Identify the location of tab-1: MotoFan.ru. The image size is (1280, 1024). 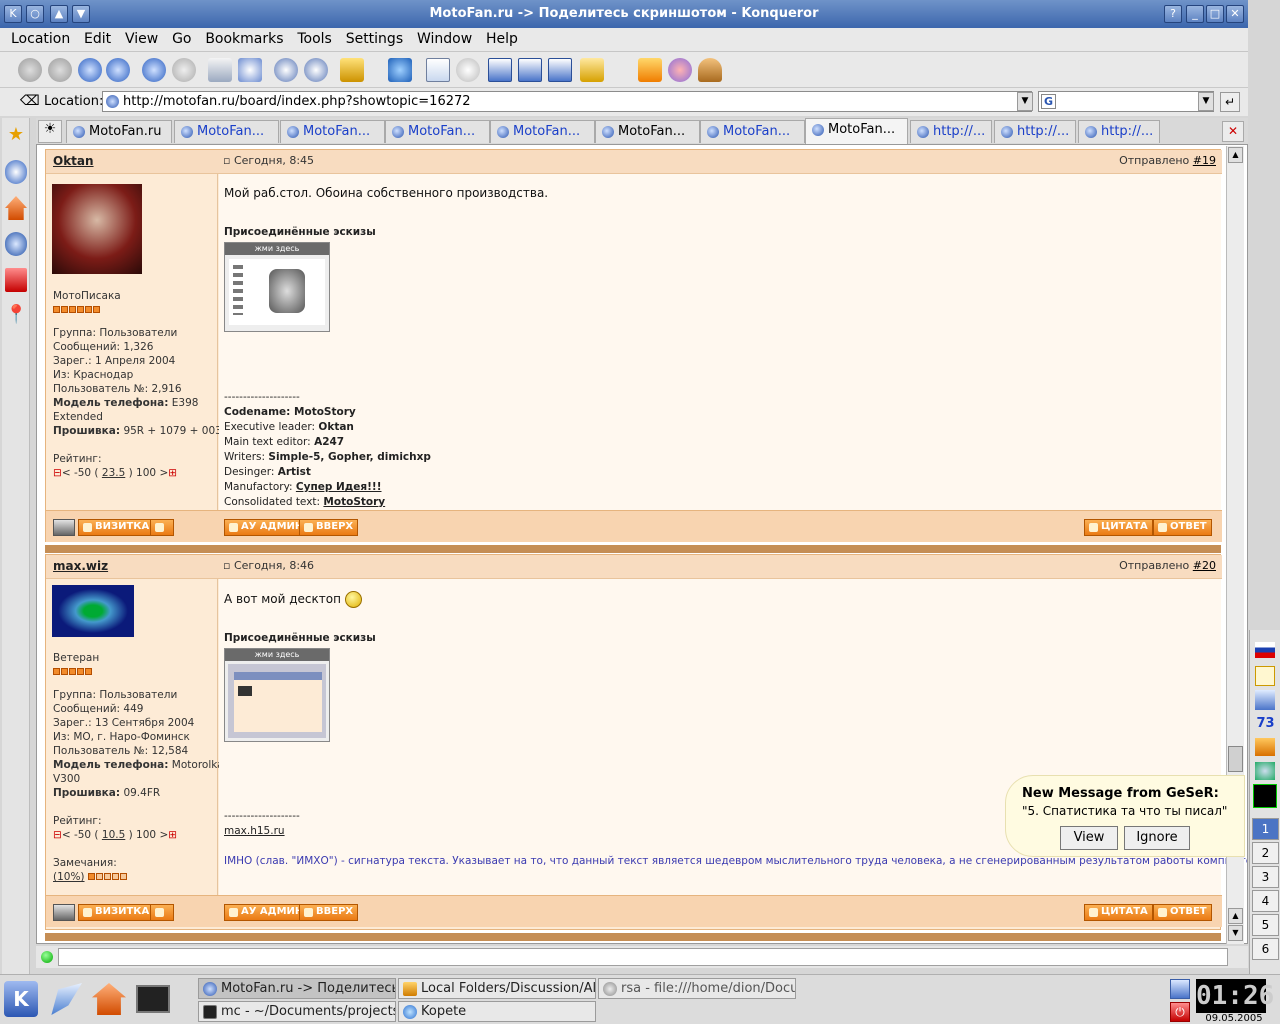
(119, 131).